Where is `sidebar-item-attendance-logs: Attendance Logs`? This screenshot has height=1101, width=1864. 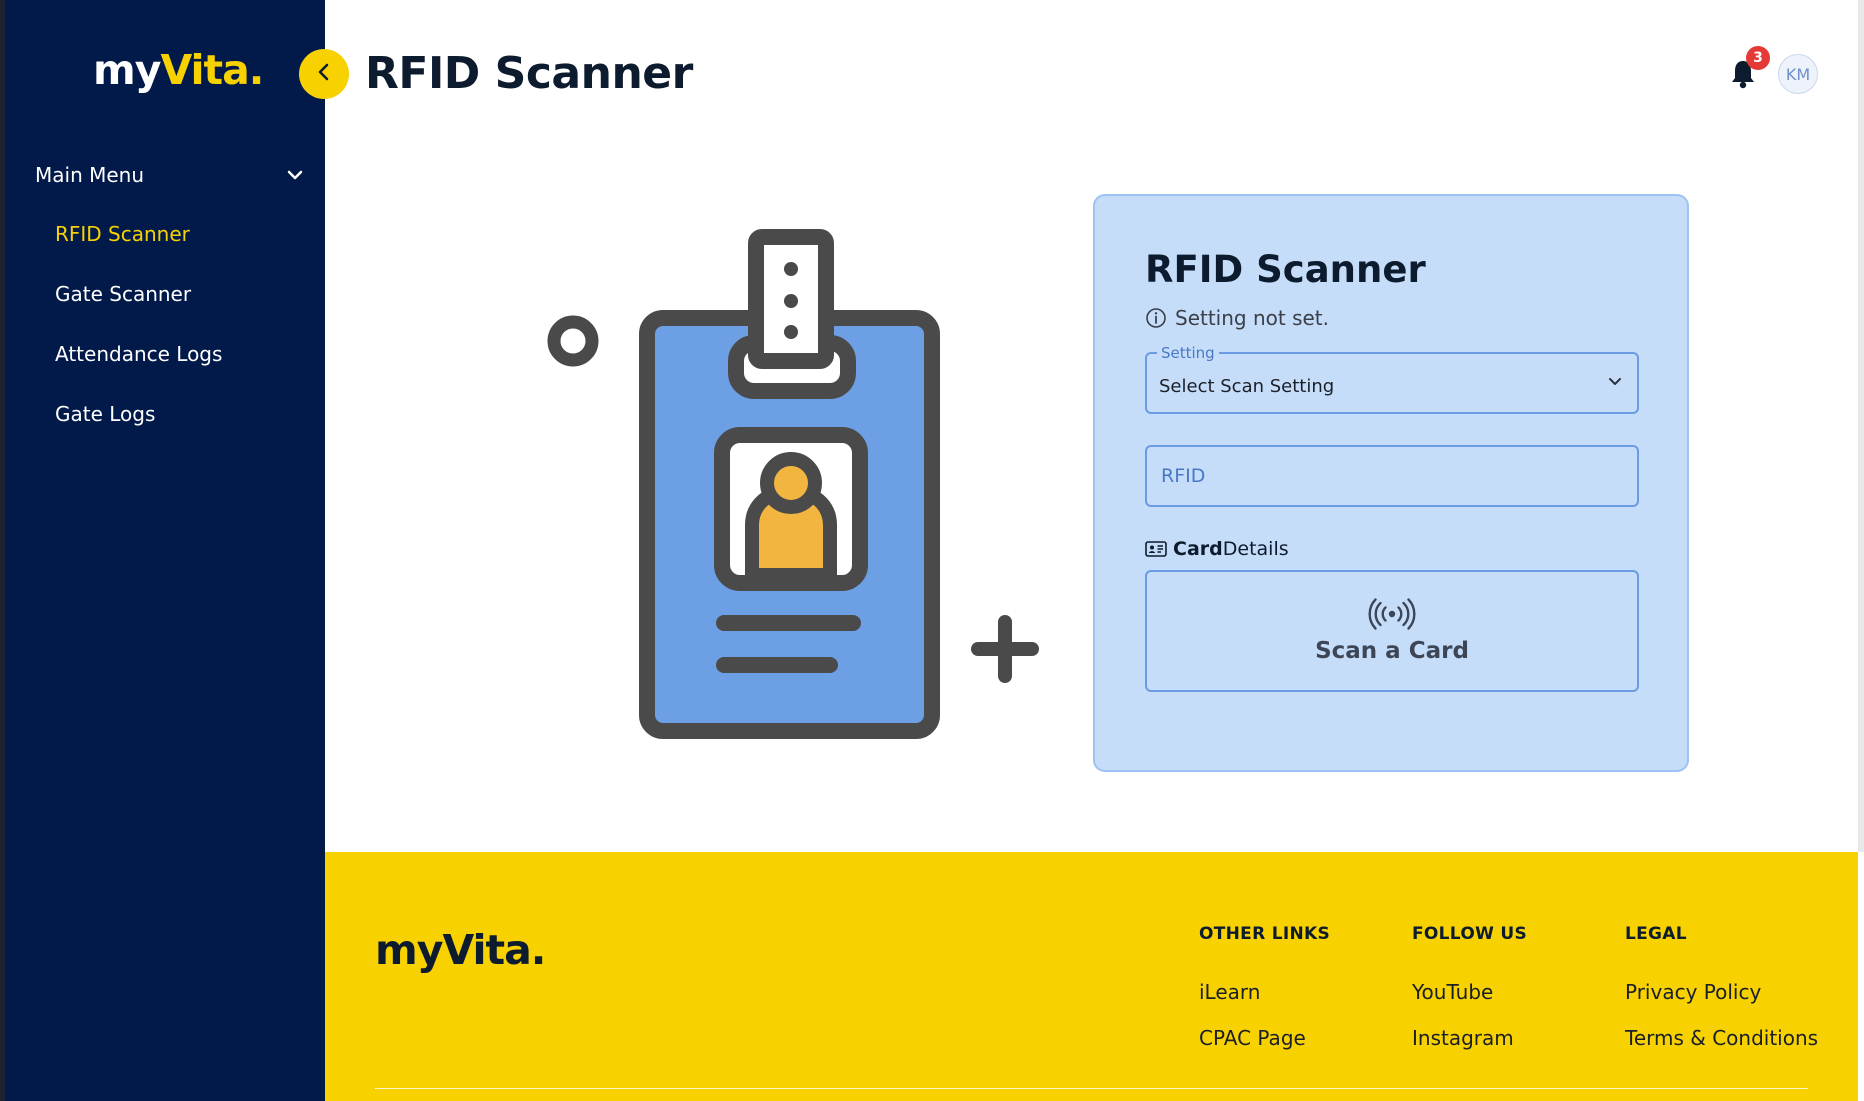 sidebar-item-attendance-logs: Attendance Logs is located at coordinates (138, 354).